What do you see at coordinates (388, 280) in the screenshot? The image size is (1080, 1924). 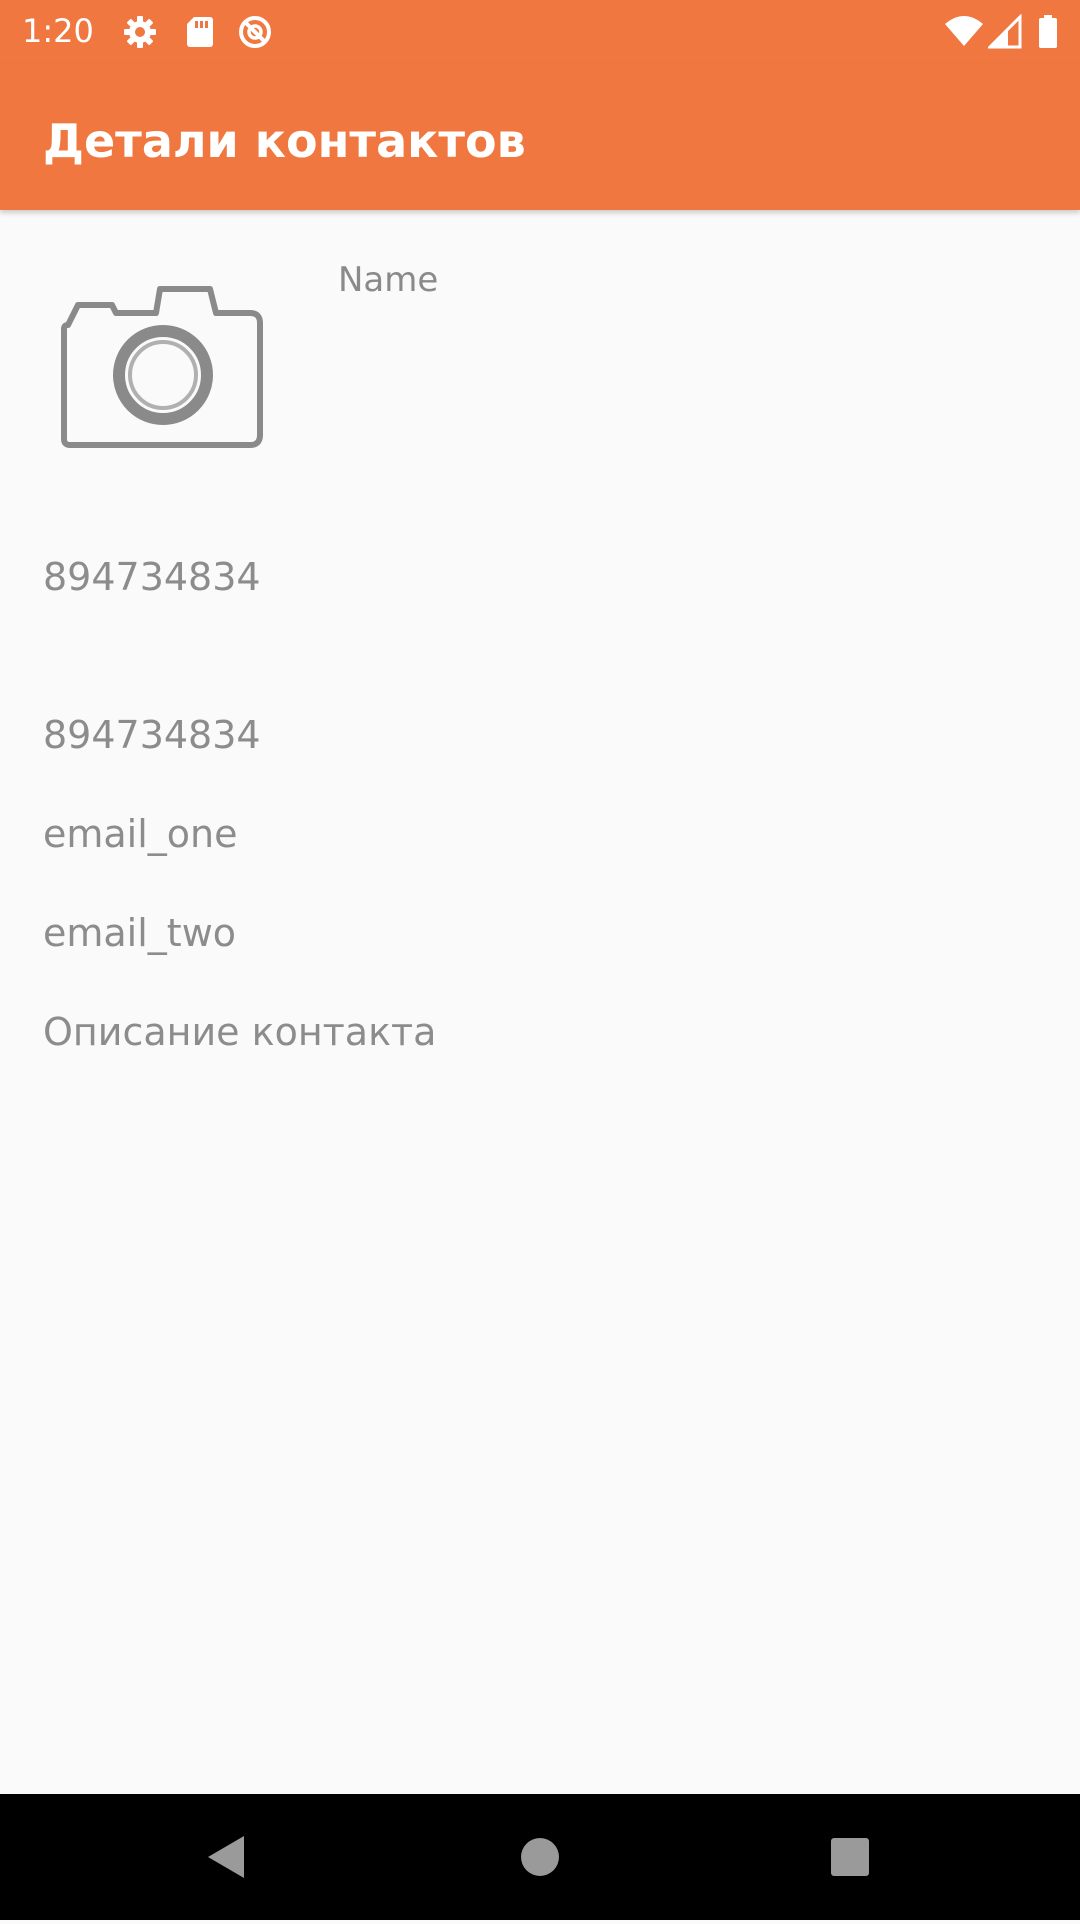 I see `contact-name: Name` at bounding box center [388, 280].